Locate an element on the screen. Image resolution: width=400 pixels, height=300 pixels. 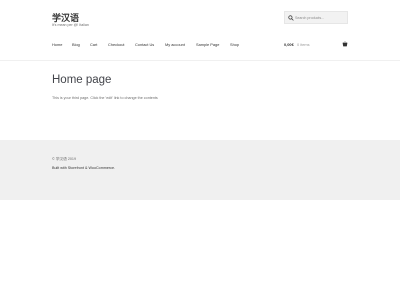
footer-copyright: © 学汉语 2019 is located at coordinates (64, 159).